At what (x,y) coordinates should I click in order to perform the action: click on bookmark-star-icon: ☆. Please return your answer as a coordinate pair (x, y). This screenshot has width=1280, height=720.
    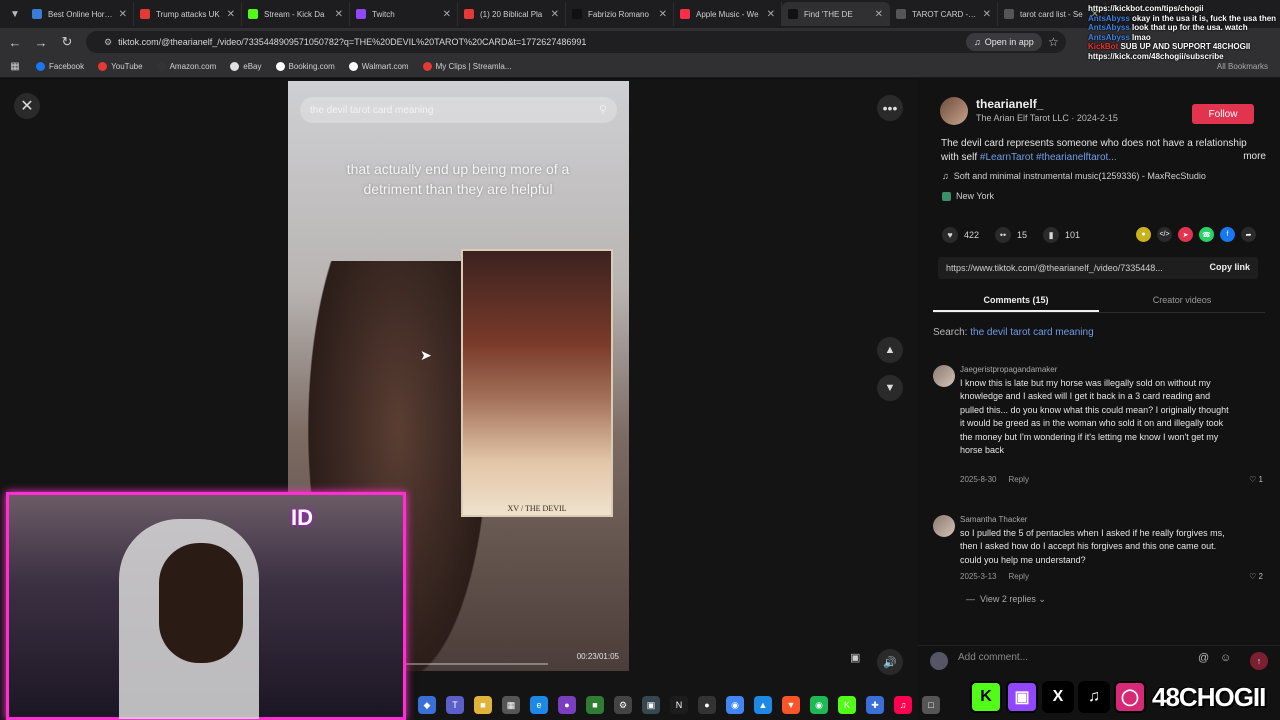
    Looking at the image, I should click on (1053, 42).